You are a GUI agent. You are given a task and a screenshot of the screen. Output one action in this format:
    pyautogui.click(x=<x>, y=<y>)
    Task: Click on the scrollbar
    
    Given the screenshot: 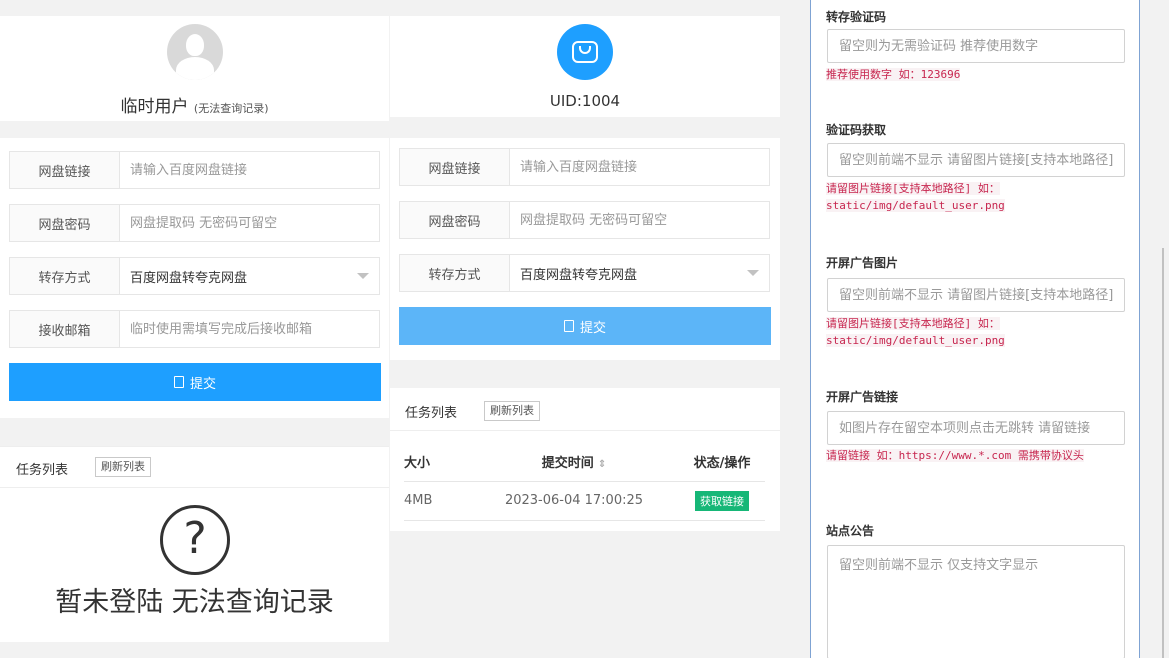 What is the action you would take?
    pyautogui.click(x=1163, y=453)
    